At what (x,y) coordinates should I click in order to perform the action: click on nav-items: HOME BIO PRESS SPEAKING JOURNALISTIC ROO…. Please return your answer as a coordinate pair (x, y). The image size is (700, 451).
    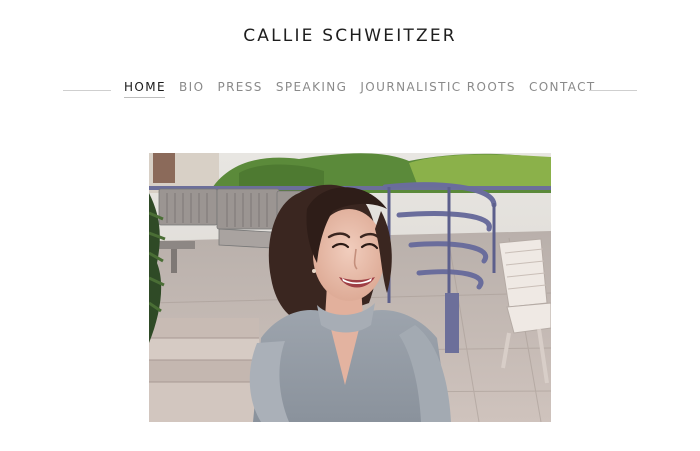
    Looking at the image, I should click on (366, 88).